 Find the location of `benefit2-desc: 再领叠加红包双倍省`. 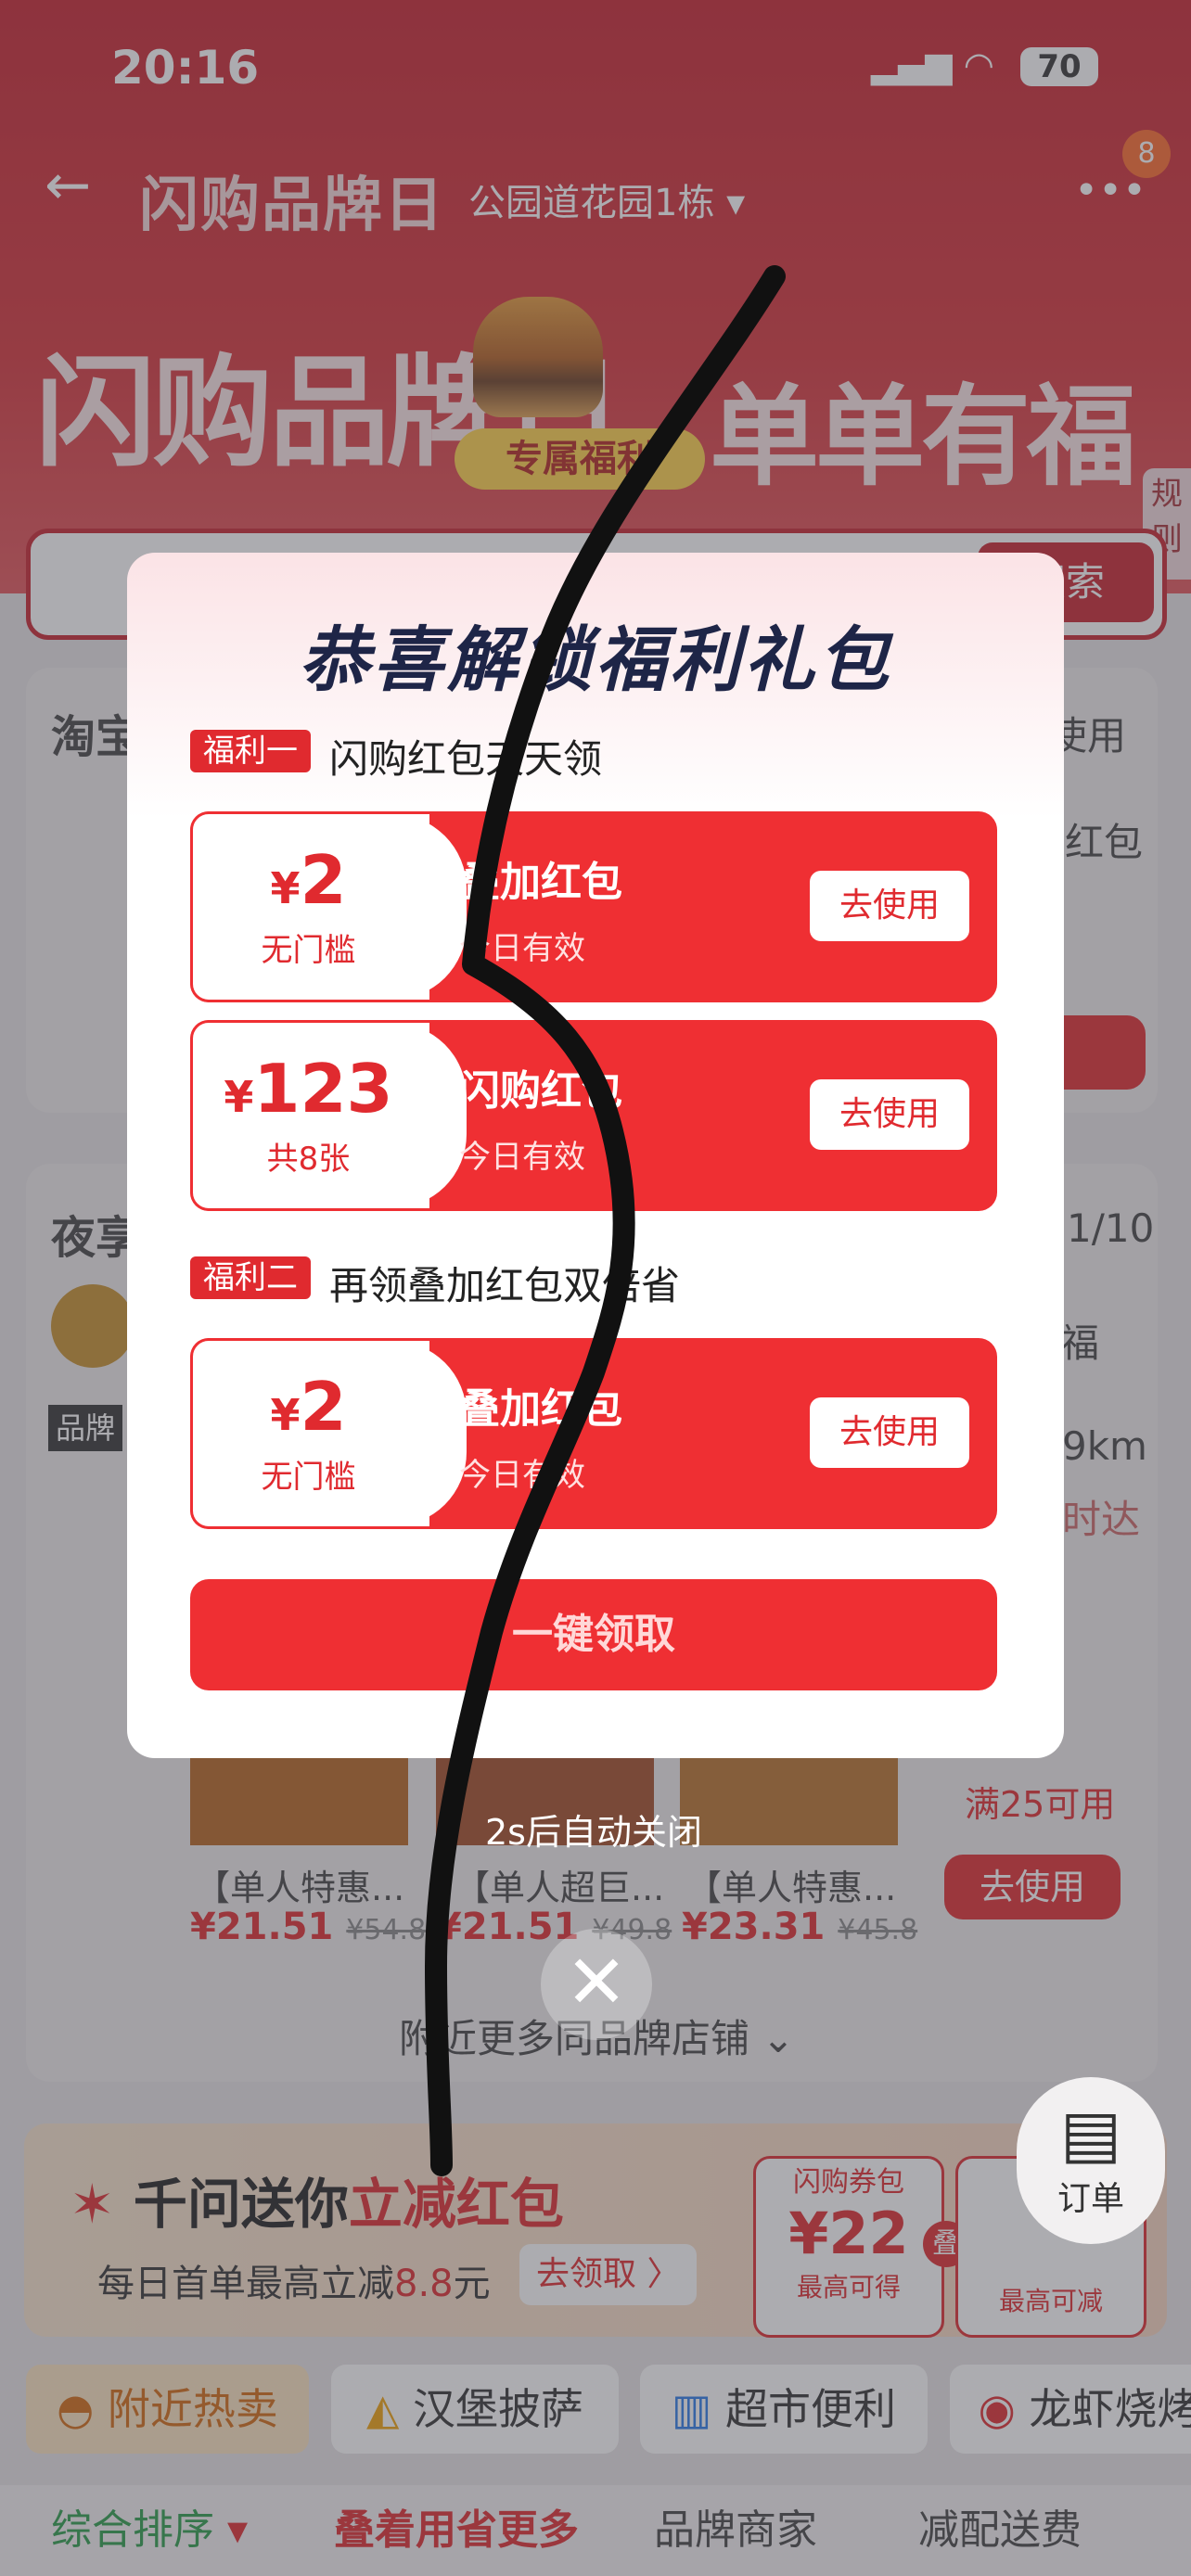

benefit2-desc: 再领叠加红包双倍省 is located at coordinates (505, 1285).